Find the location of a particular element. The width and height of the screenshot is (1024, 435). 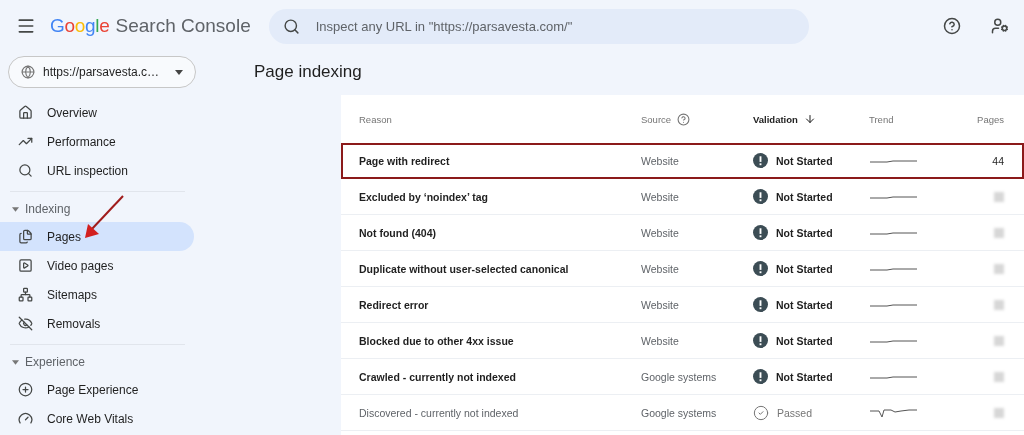

reason-cell-text: Not found (404) is located at coordinates (398, 232).